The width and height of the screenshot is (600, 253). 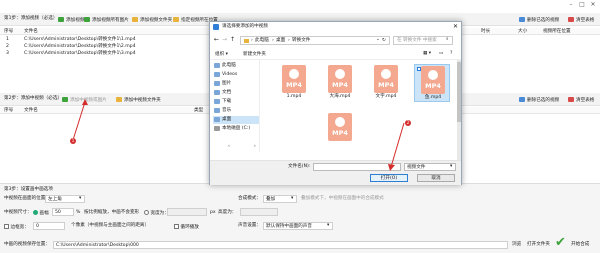 I want to click on file-item: MP4, so click(x=340, y=131).